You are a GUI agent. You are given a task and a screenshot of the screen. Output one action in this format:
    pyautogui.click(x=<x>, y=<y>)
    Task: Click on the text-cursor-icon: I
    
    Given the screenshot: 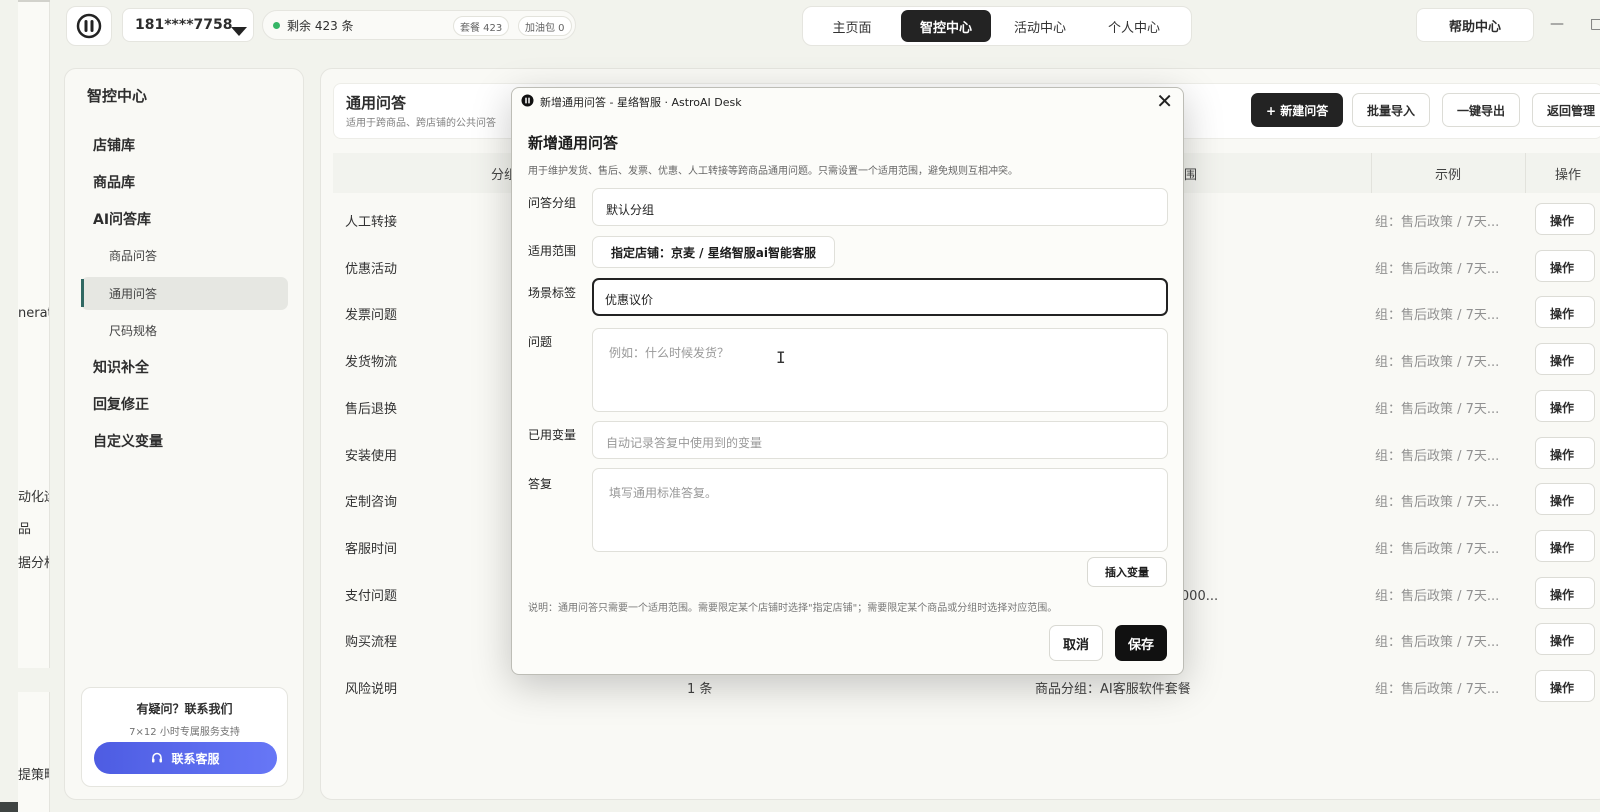 What is the action you would take?
    pyautogui.click(x=781, y=357)
    